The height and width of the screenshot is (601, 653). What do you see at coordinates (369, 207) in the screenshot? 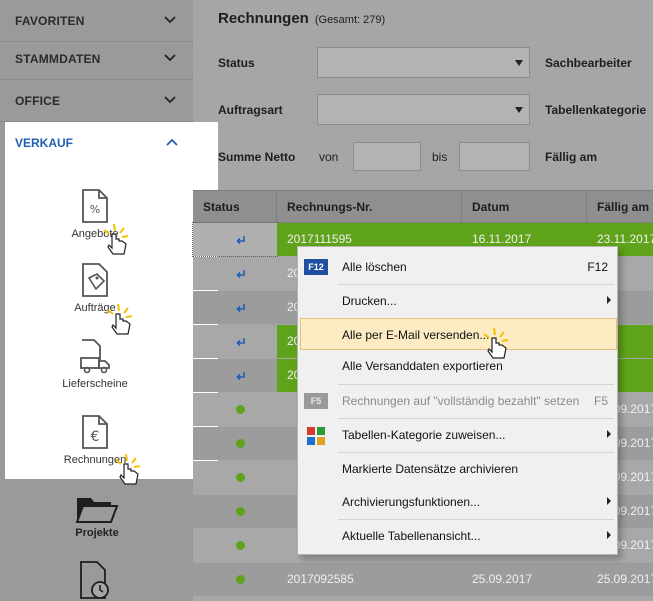
I see `column-header-rechnungs-nr: Rechnungs-Nr.` at bounding box center [369, 207].